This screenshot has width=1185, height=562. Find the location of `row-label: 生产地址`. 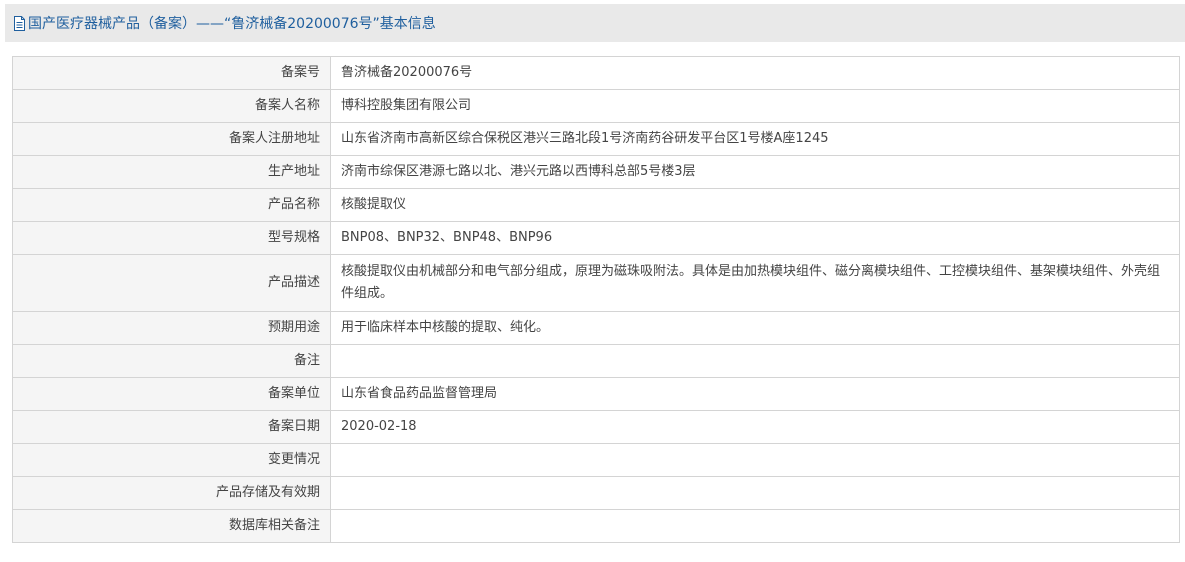

row-label: 生产地址 is located at coordinates (171, 172).